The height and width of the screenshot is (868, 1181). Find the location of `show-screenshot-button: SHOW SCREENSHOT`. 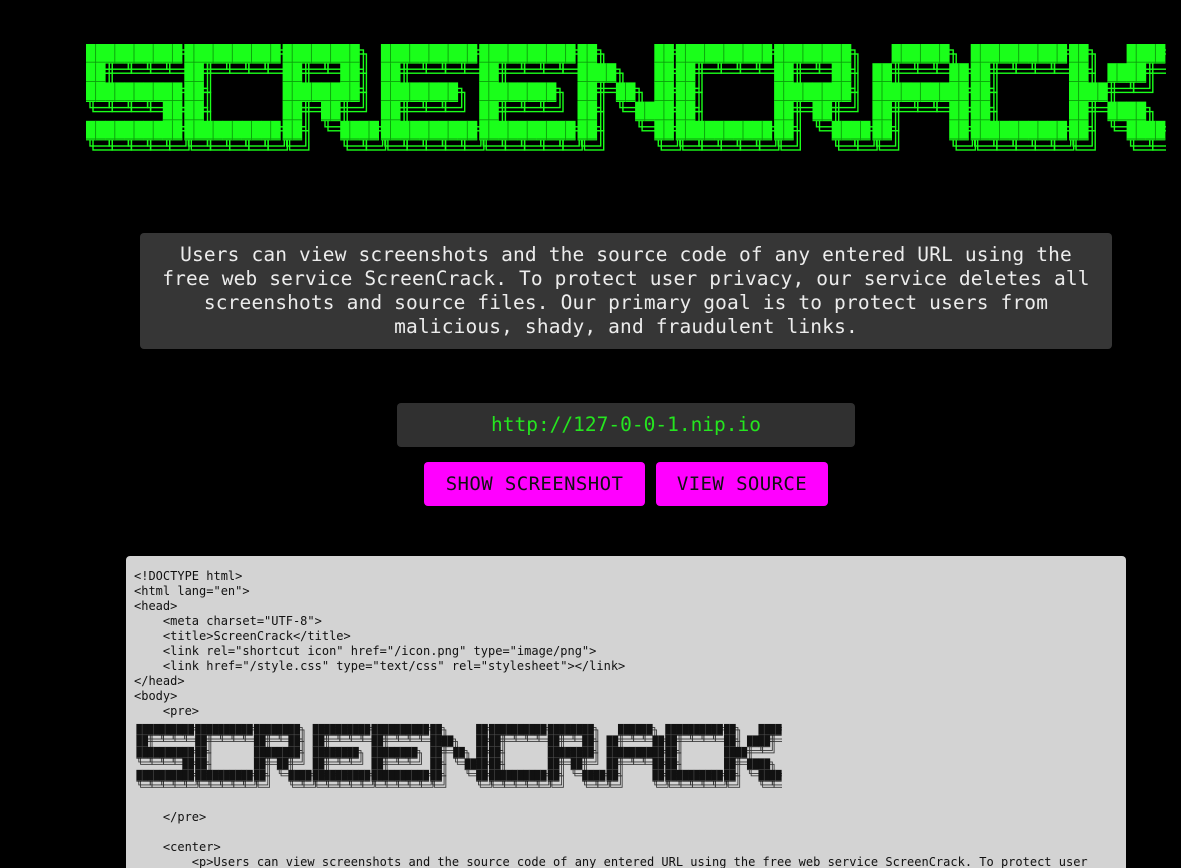

show-screenshot-button: SHOW SCREENSHOT is located at coordinates (534, 484).